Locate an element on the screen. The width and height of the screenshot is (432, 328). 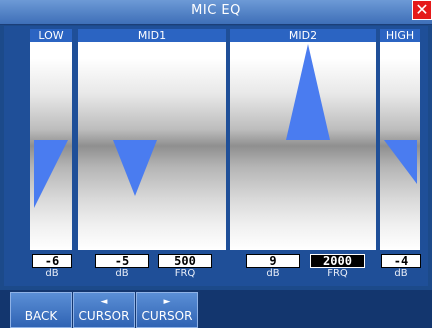
high-band-curve is located at coordinates (400, 162).